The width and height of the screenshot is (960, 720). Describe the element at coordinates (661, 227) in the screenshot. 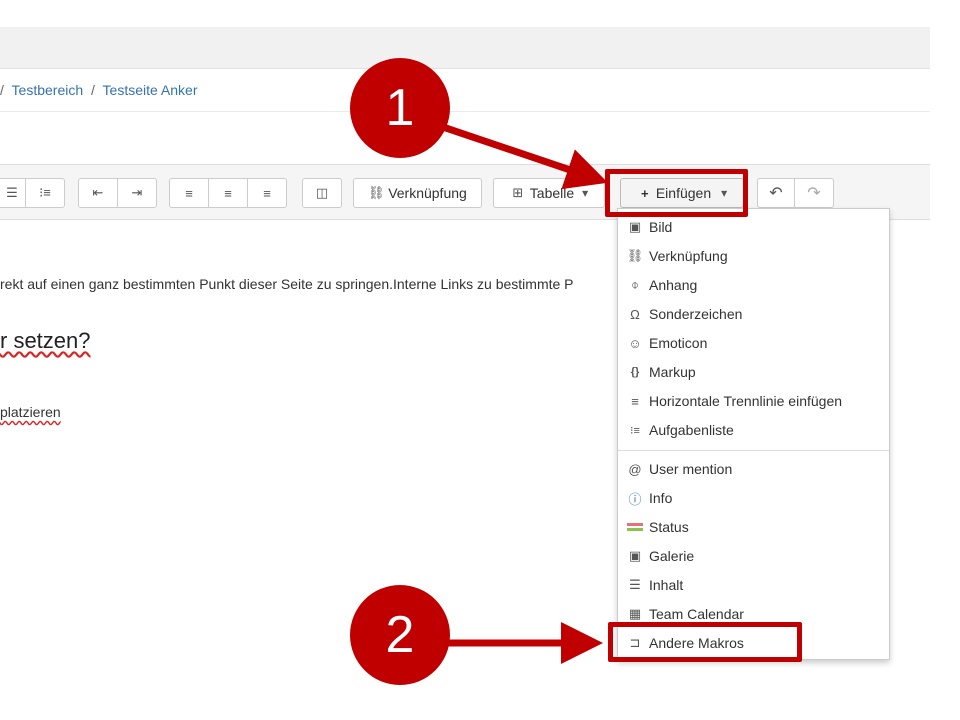

I see `menu-item-label: Bild` at that location.